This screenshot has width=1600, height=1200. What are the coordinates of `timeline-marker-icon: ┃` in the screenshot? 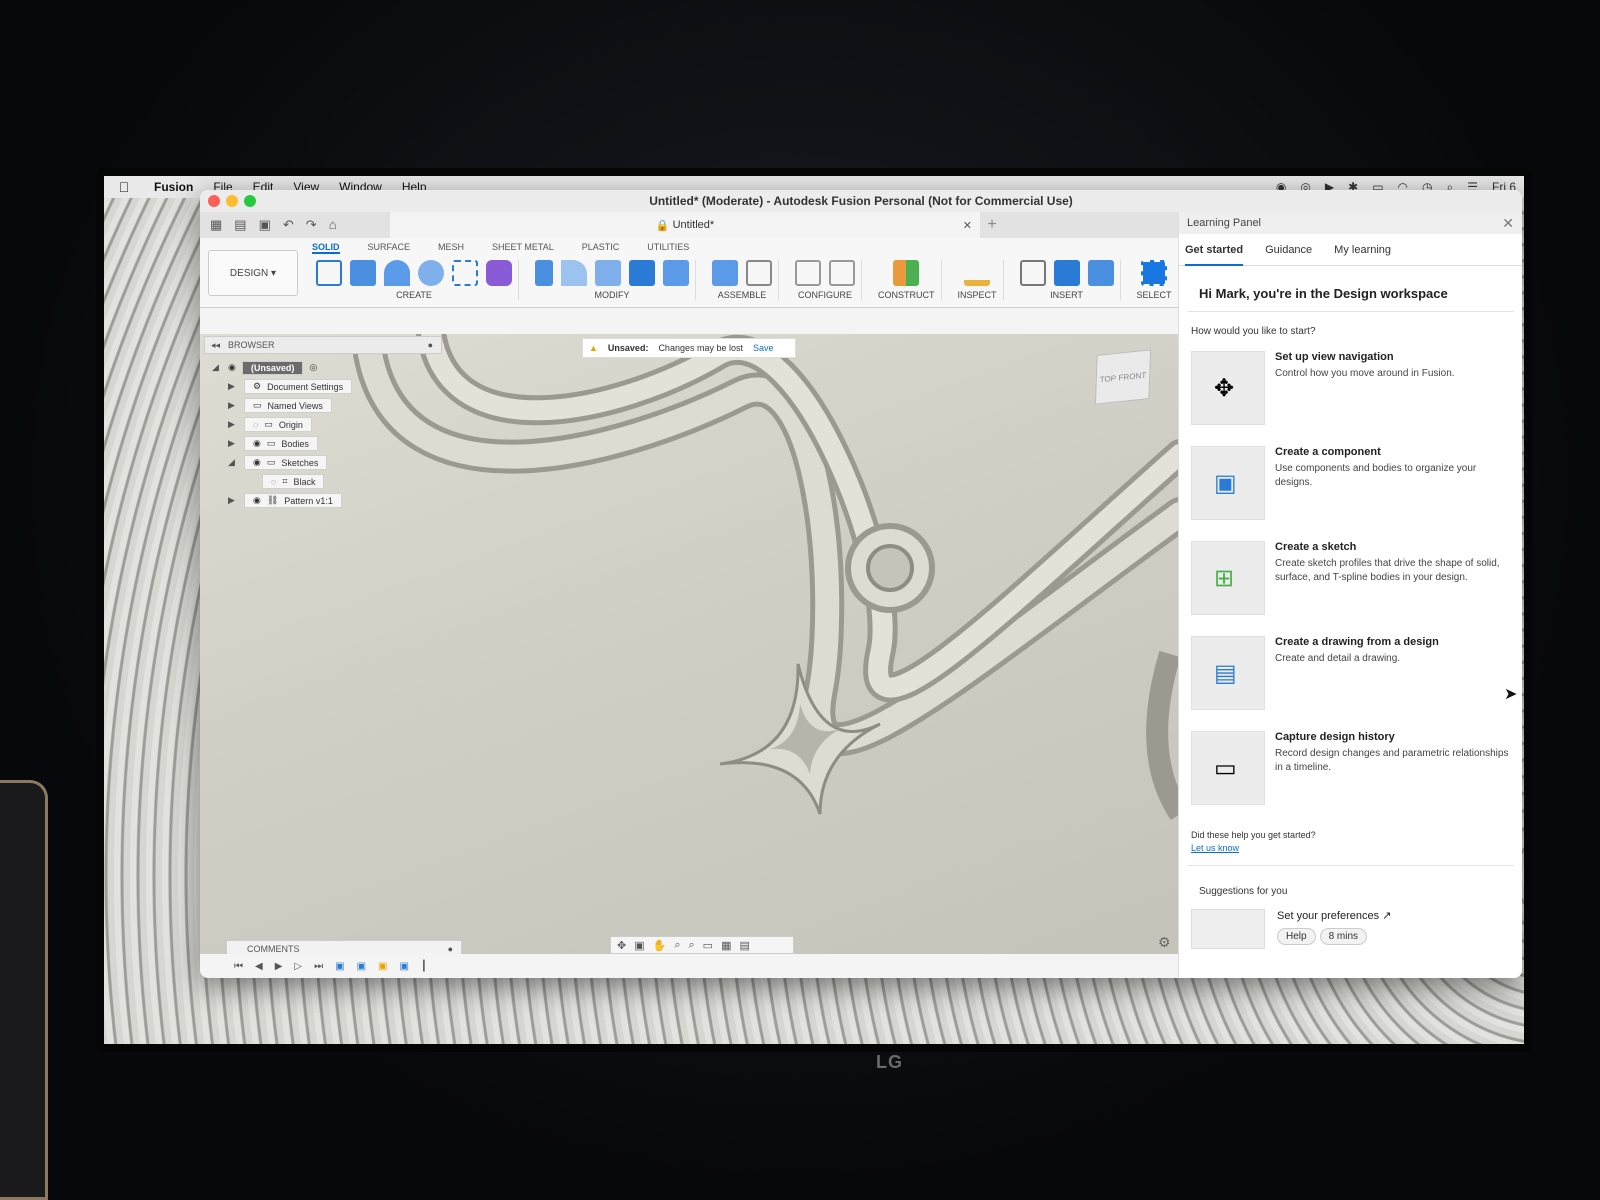 It's located at (424, 966).